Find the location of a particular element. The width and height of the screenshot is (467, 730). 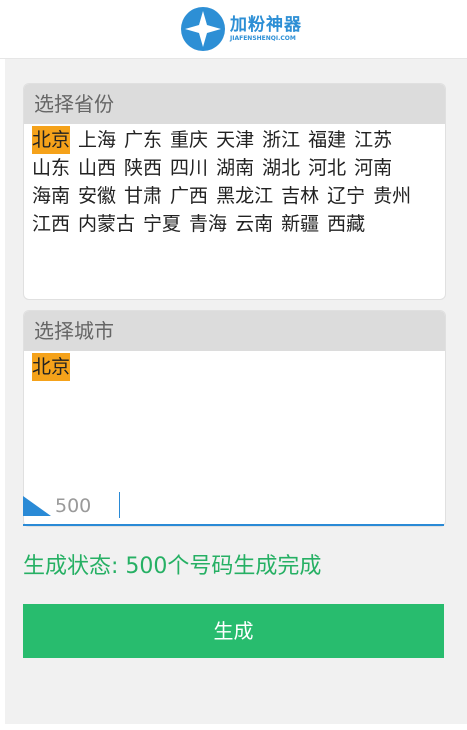

province-option: 湖南 is located at coordinates (235, 168).